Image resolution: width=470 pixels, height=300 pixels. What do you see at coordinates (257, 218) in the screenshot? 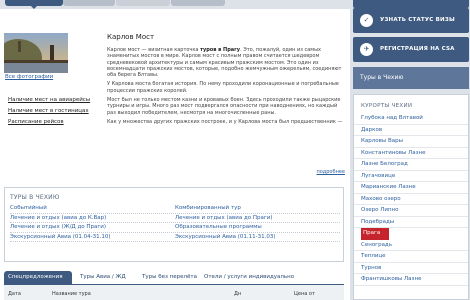
I see `tour-link: Лечение и отдых (авиа до Праги)` at bounding box center [257, 218].